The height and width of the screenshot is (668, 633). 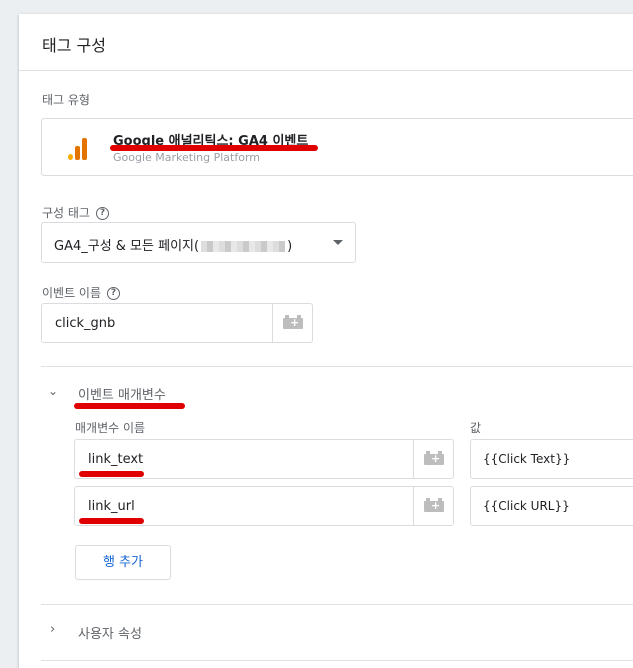 What do you see at coordinates (127, 246) in the screenshot?
I see `config-tag-value-prefix: GA4_구성 & 모든 페이지(` at bounding box center [127, 246].